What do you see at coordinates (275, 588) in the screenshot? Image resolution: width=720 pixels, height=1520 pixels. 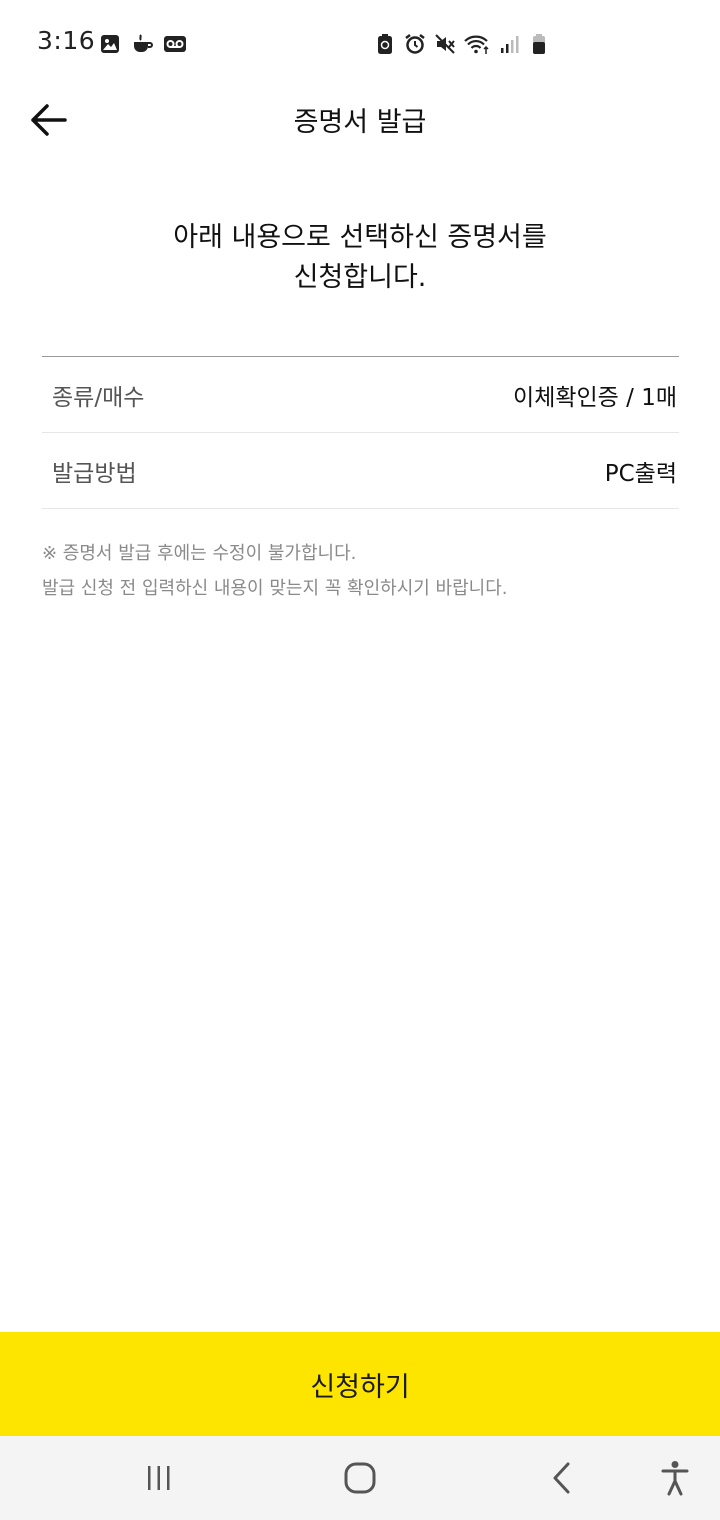 I see `notice-line-2: 발급 신청 전 입력하신 내용이 맞는지 꼭 확인하시기 바랍니다.` at bounding box center [275, 588].